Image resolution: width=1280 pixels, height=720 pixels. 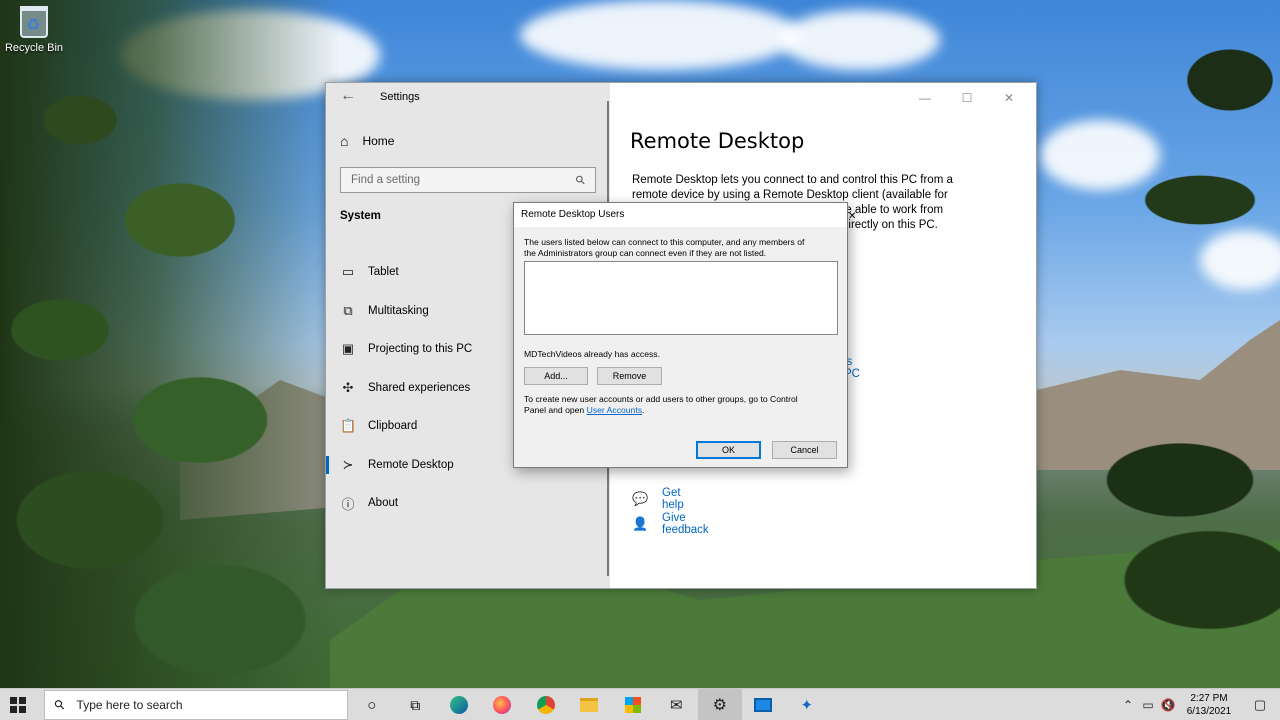 What do you see at coordinates (1148, 705) in the screenshot?
I see `network-icon: ▭` at bounding box center [1148, 705].